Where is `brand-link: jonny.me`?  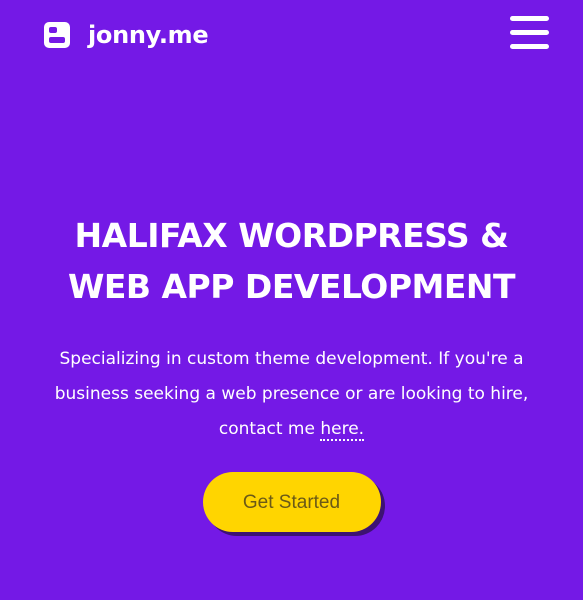 brand-link: jonny.me is located at coordinates (126, 35).